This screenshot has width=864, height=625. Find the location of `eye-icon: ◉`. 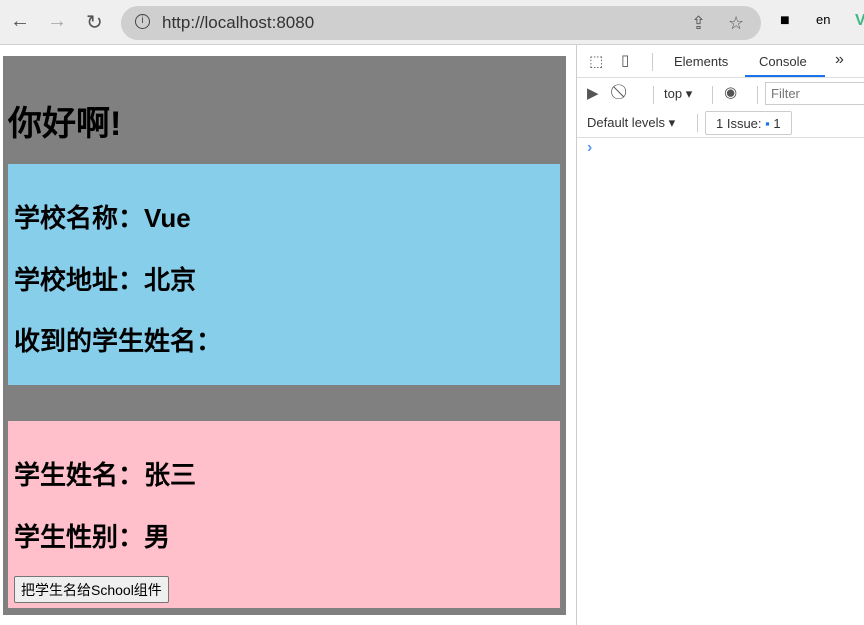

eye-icon: ◉ is located at coordinates (730, 92).